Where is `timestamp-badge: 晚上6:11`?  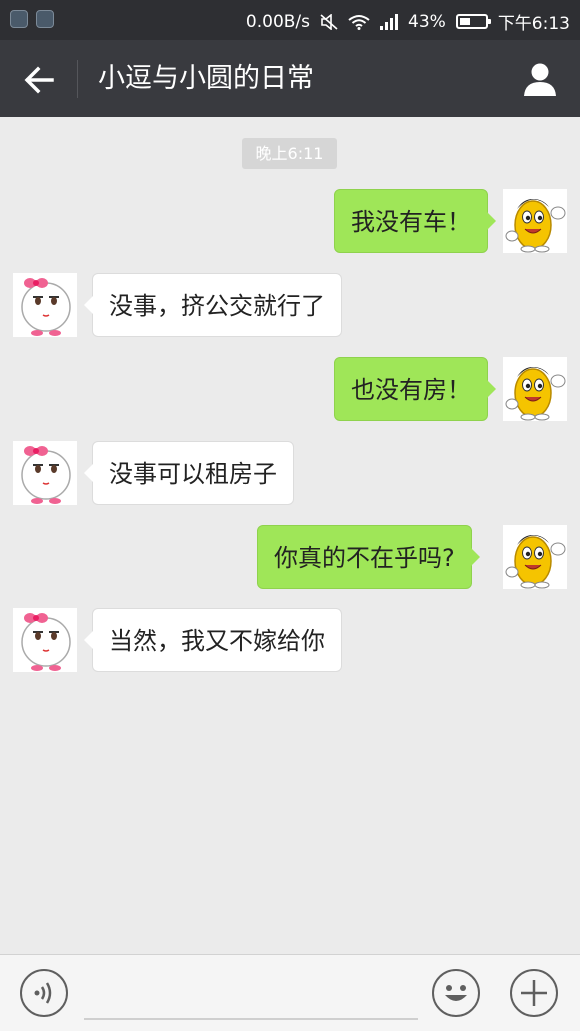
timestamp-badge: 晚上6:11 is located at coordinates (289, 153).